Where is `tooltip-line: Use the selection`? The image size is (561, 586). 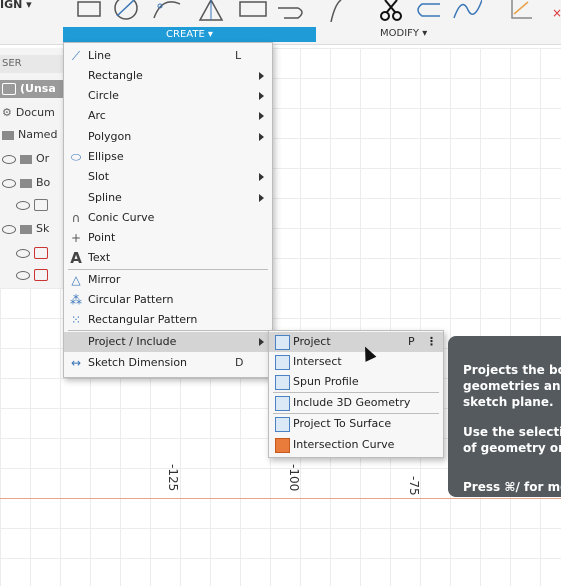 tooltip-line: Use the selection is located at coordinates (512, 432).